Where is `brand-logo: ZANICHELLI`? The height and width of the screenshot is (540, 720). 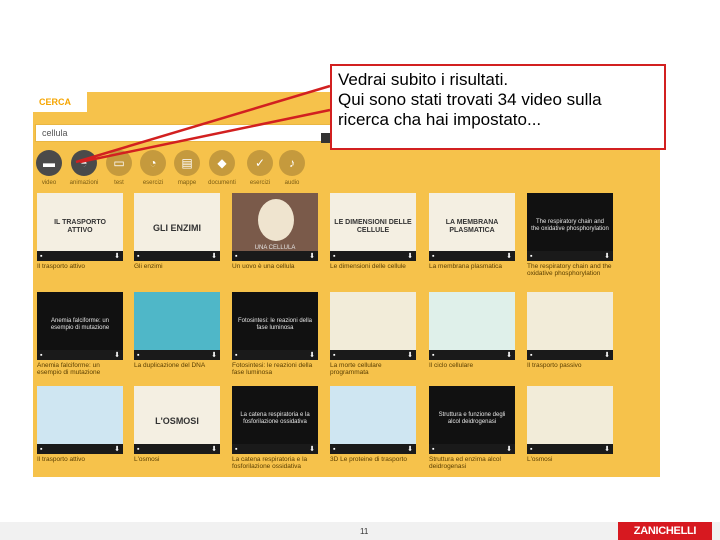
brand-logo: ZANICHELLI is located at coordinates (665, 531).